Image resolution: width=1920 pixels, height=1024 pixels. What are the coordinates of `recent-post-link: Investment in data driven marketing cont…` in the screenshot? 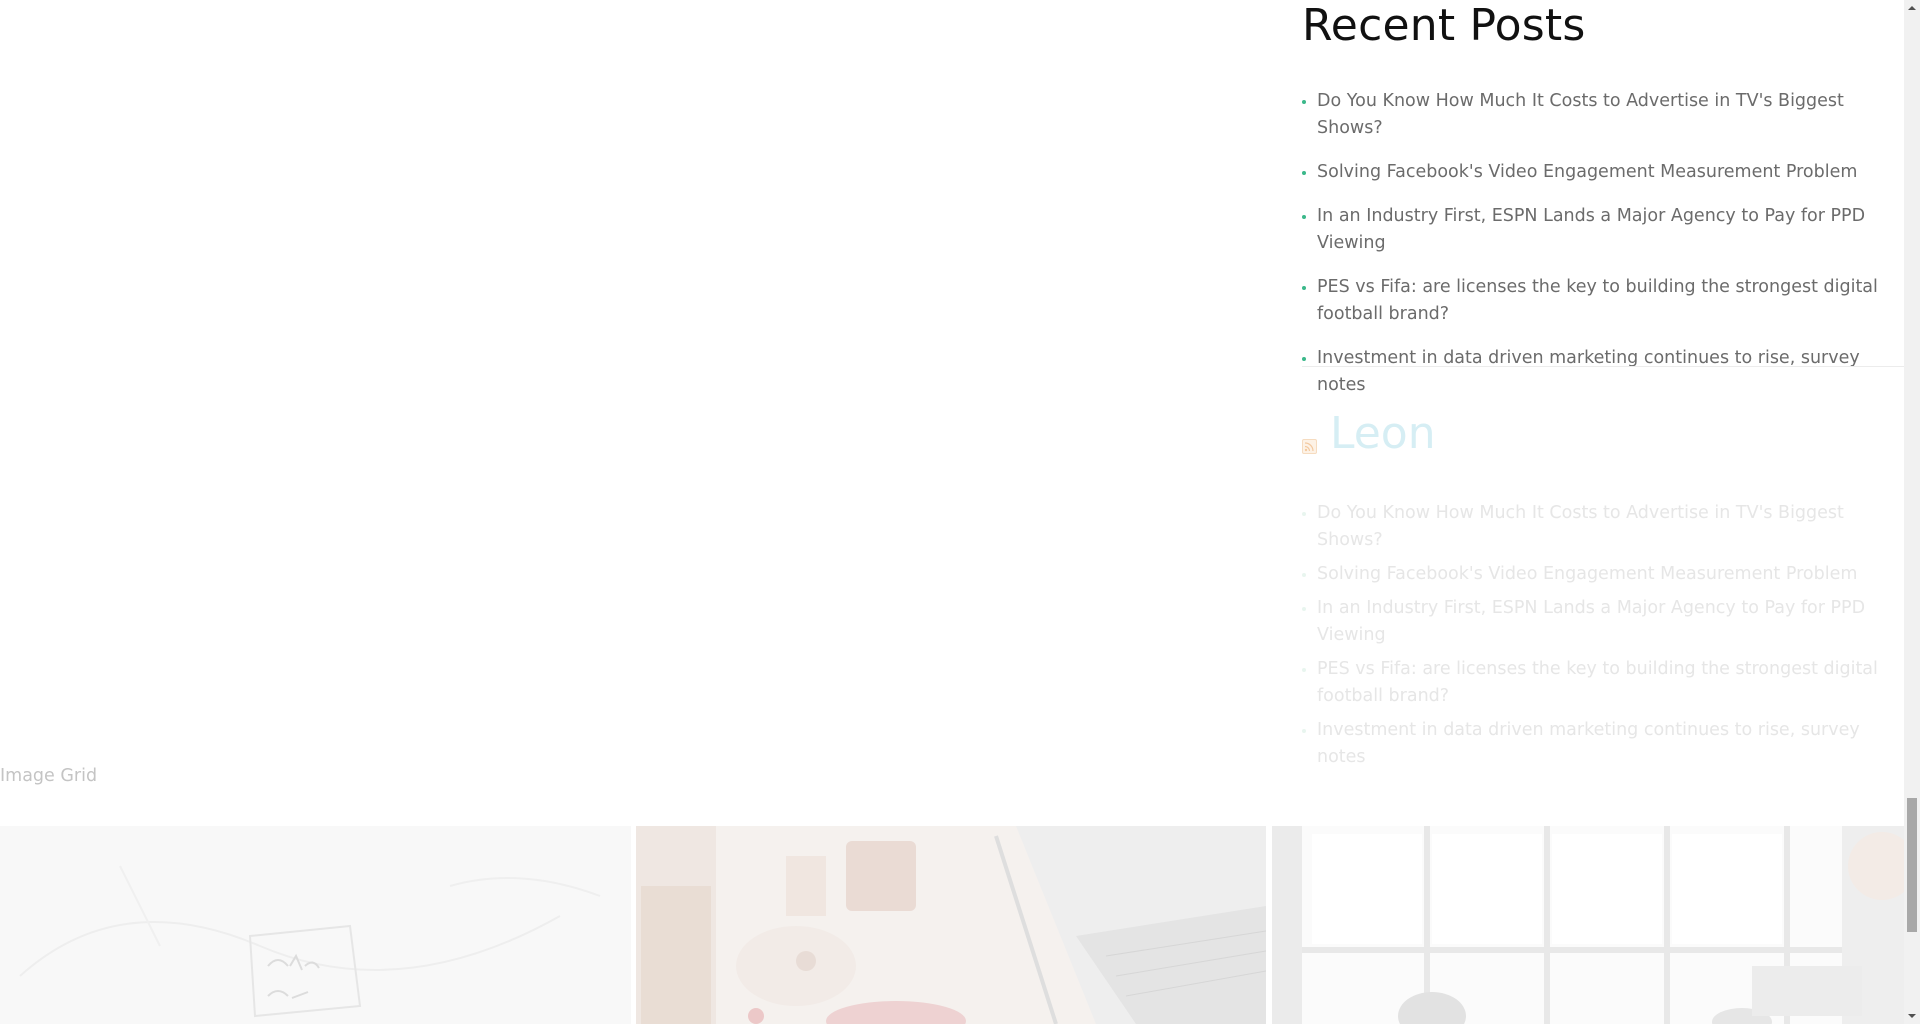 It's located at (1603, 372).